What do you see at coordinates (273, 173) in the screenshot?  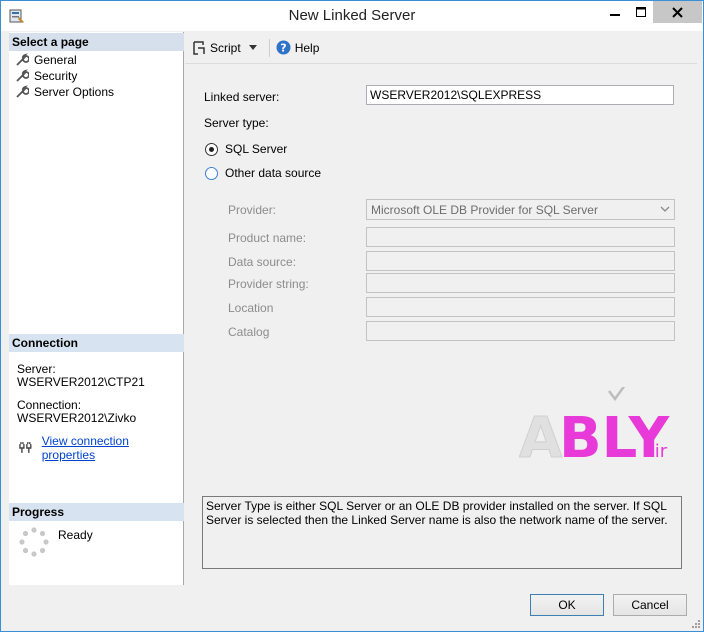 I see `radio-other-label: Other data source` at bounding box center [273, 173].